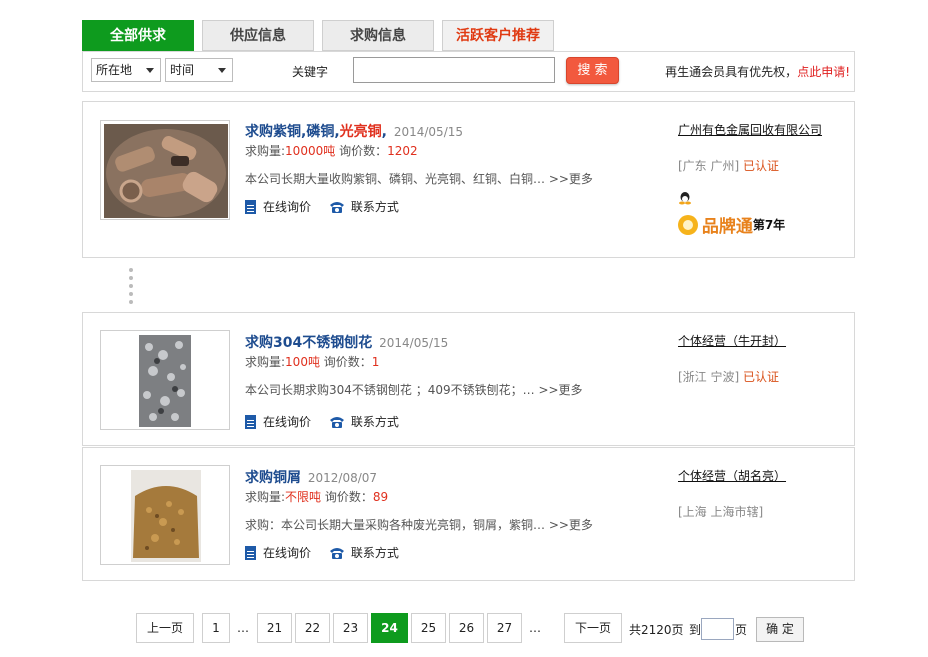 Image resolution: width=928 pixels, height=657 pixels. Describe the element at coordinates (717, 629) in the screenshot. I see `goto-page-input` at that location.